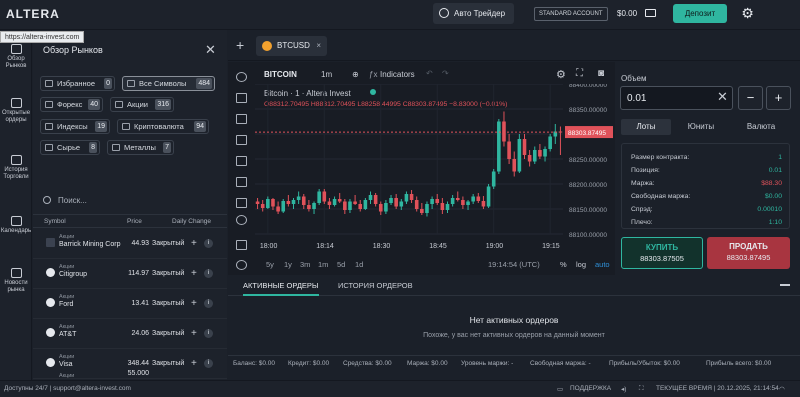 The height and width of the screenshot is (397, 800). I want to click on minimize-icon, so click(785, 285).